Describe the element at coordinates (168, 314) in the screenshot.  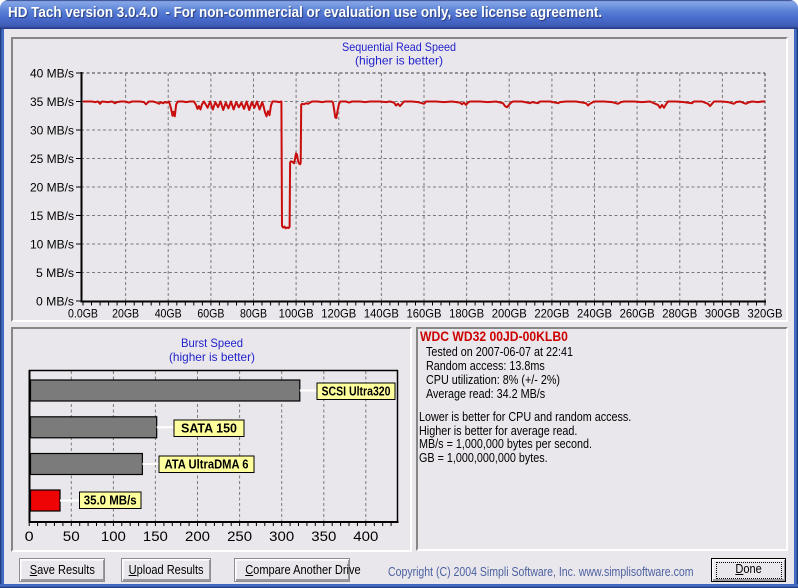
I see `svg-text: 40GB` at that location.